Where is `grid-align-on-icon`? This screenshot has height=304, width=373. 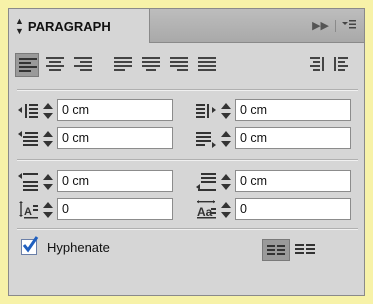 grid-align-on-icon is located at coordinates (305, 249).